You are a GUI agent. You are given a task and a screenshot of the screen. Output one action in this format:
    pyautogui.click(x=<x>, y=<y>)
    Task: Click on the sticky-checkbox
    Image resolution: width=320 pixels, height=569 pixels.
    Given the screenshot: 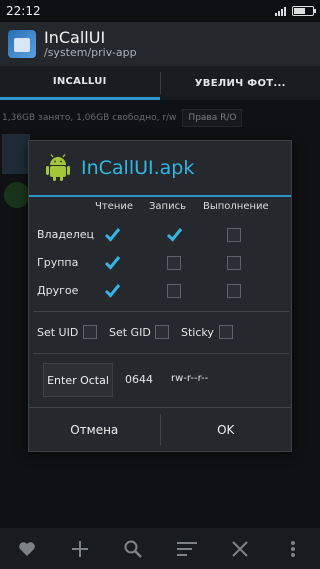 What is the action you would take?
    pyautogui.click(x=226, y=332)
    